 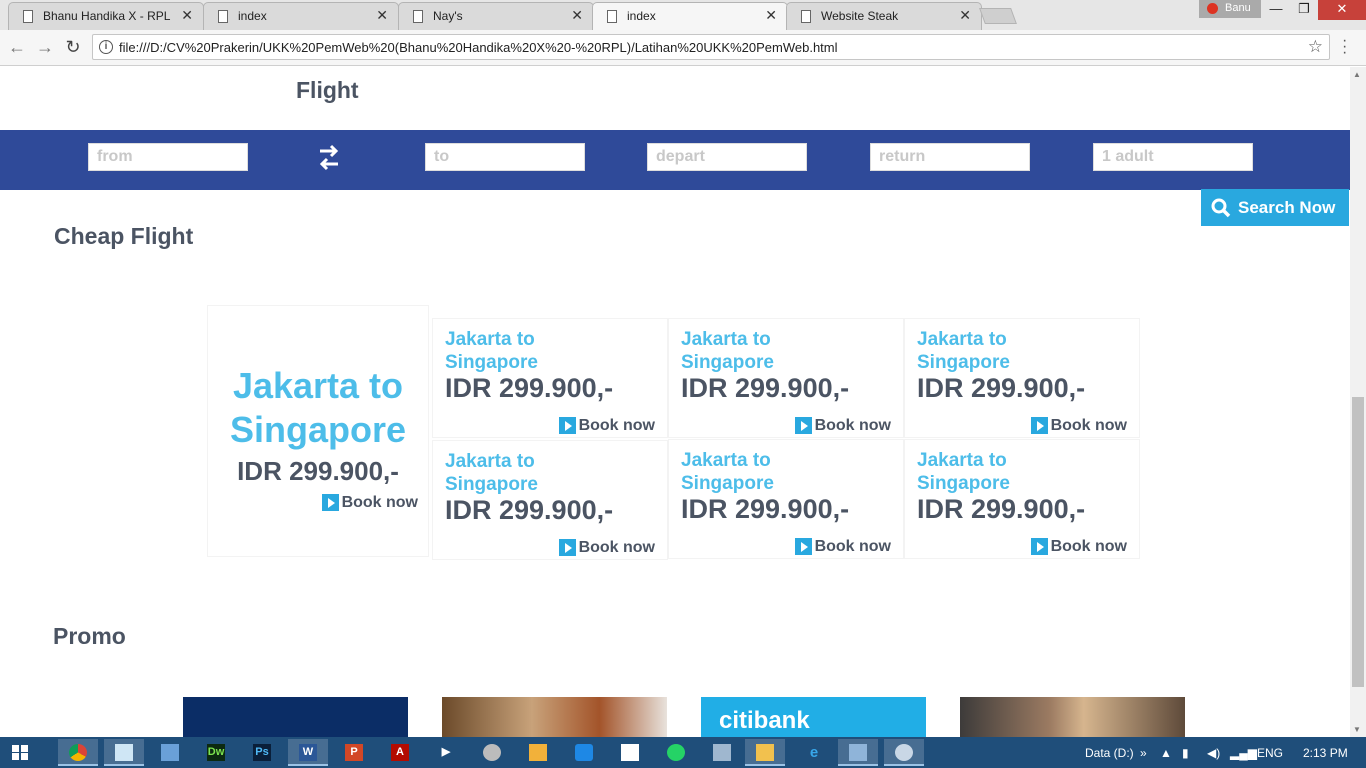 I want to click on bookmark-star-icon: ☆, so click(x=1315, y=47).